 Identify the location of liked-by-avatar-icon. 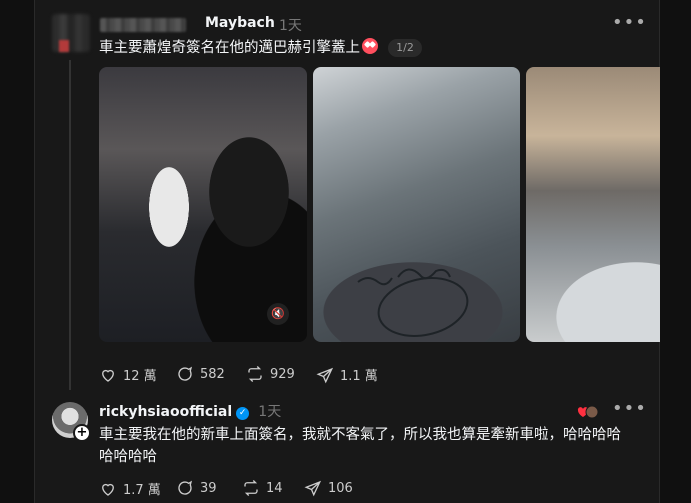
(588, 411).